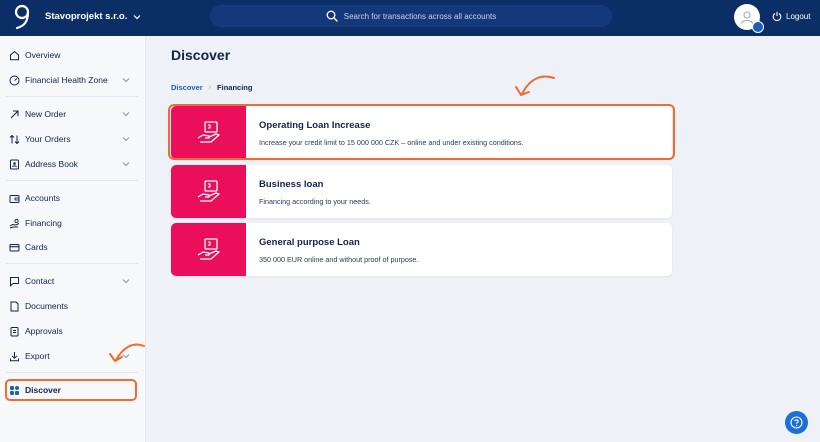 This screenshot has width=820, height=442. I want to click on download-icon, so click(14, 356).